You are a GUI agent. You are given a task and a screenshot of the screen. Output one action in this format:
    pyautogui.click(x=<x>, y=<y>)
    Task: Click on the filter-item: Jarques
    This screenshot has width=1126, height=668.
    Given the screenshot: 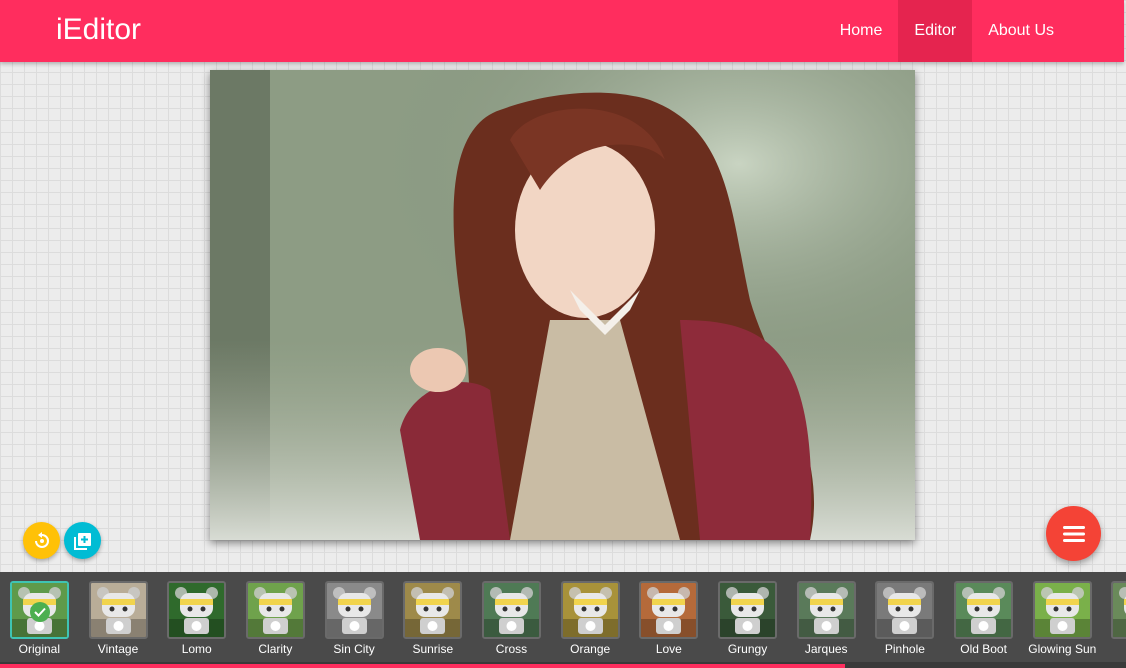 What is the action you would take?
    pyautogui.click(x=826, y=617)
    